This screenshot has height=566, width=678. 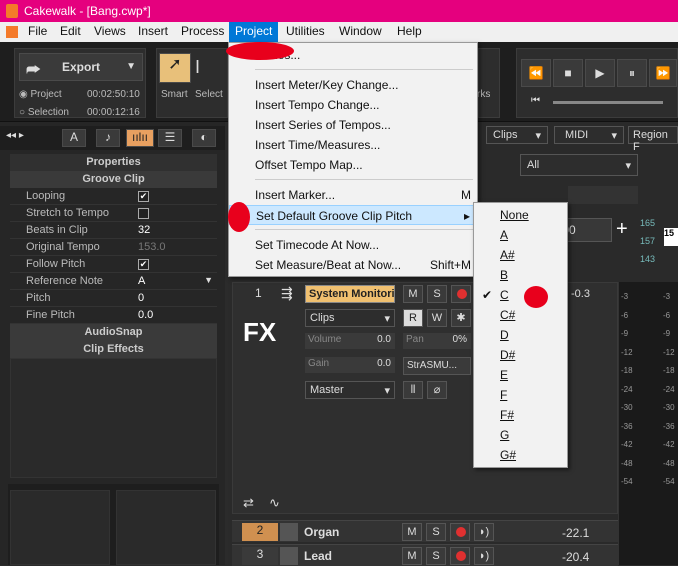 I want to click on pitch-option: F, so click(x=520, y=395).